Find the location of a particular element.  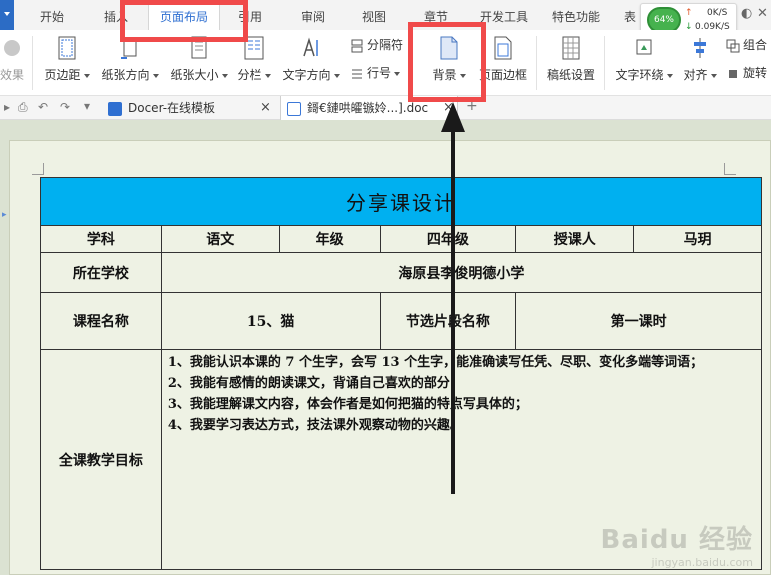

grid-paper-label: 稿纸设置 is located at coordinates (570, 75).